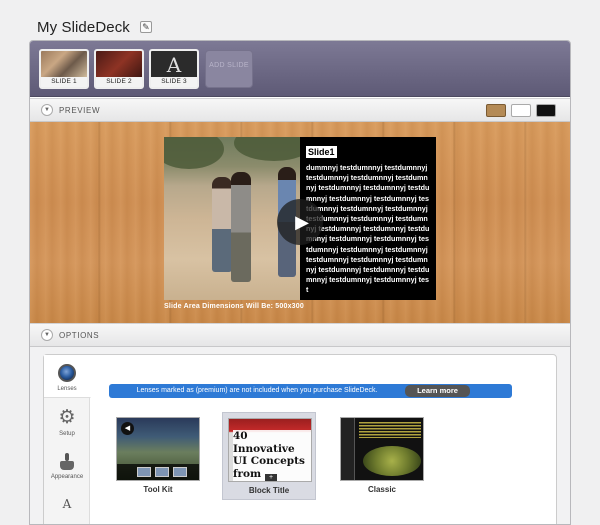  Describe the element at coordinates (546, 110) in the screenshot. I see `background-swatch-black` at that location.